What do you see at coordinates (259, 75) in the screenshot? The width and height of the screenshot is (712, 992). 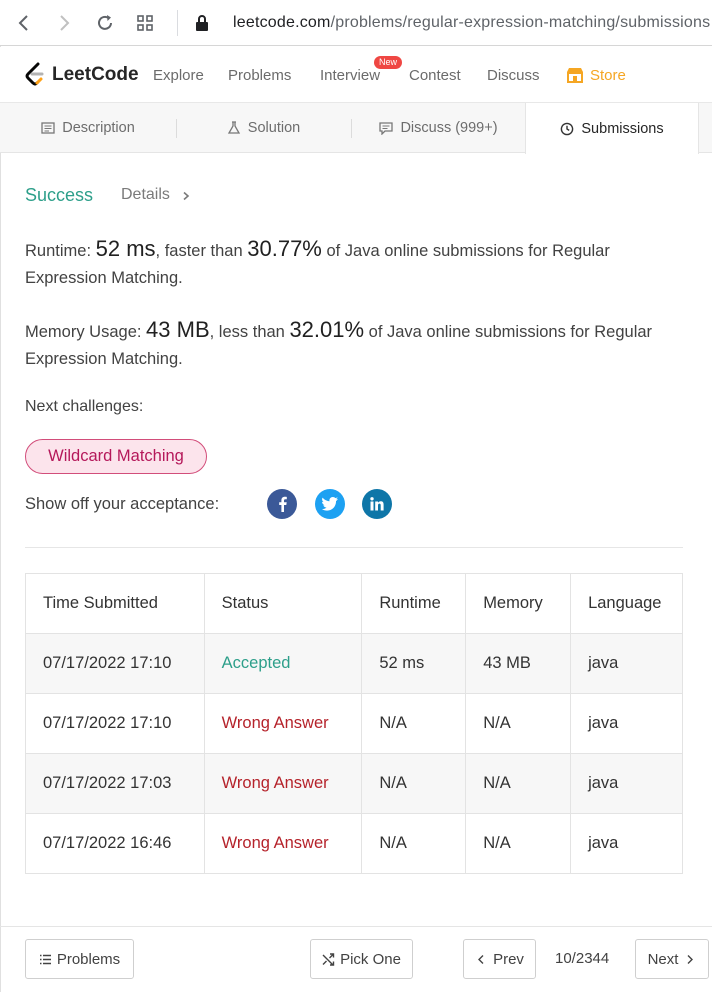 I see `nav-problems: Problems` at bounding box center [259, 75].